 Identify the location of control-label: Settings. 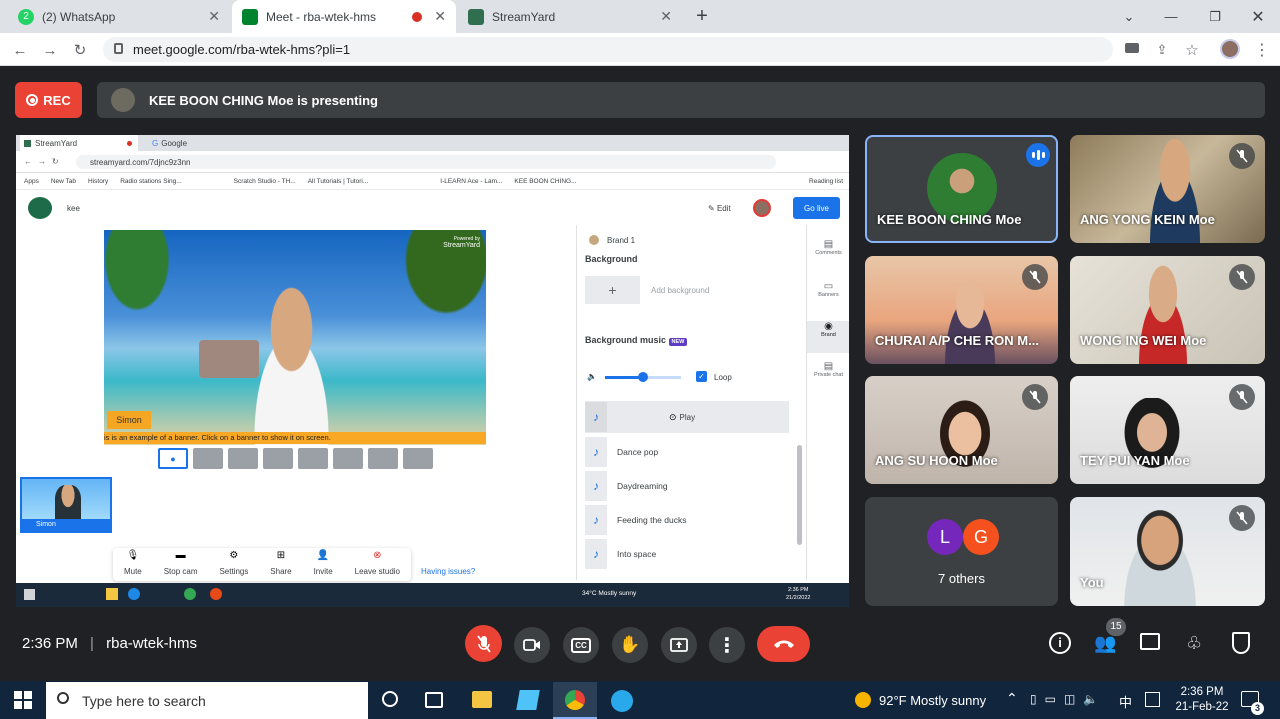
(234, 571).